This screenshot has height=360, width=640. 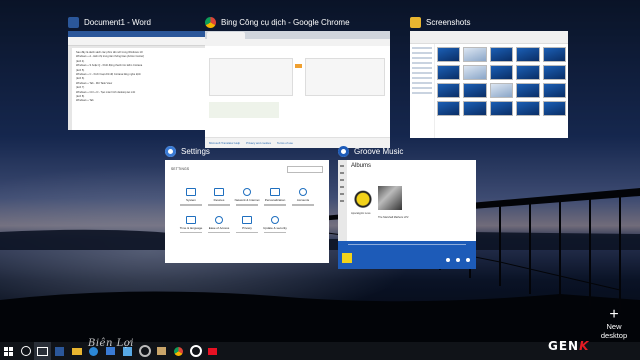 I want to click on start-button, so click(x=8, y=351).